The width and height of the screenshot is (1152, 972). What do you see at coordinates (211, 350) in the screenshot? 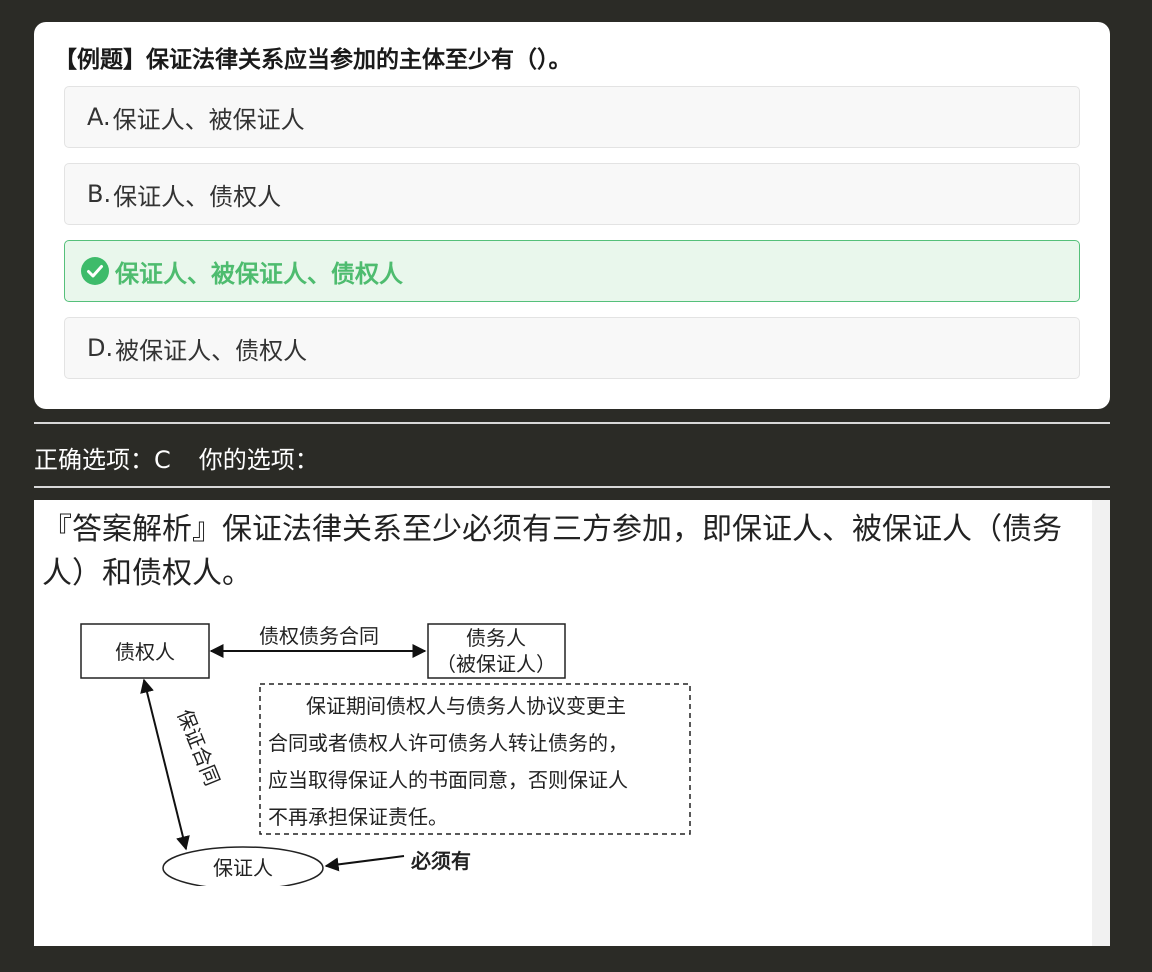
I see `option-text: 被保证人、债权人` at bounding box center [211, 350].